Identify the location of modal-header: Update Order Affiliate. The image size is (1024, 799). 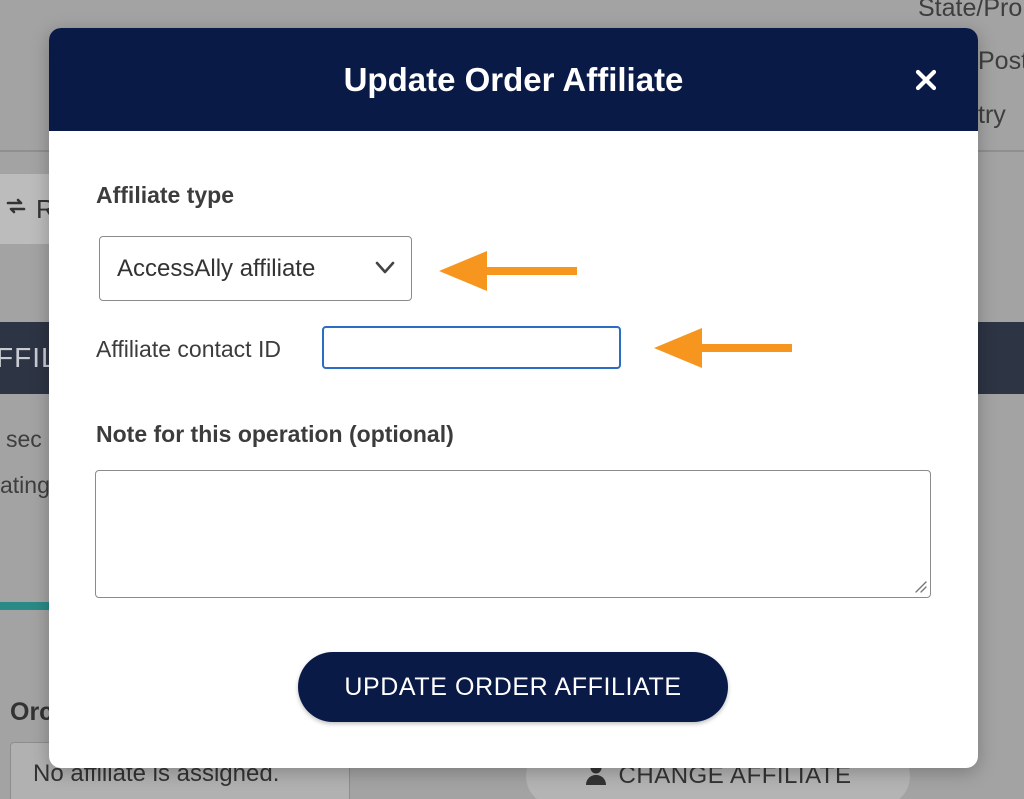
(513, 79).